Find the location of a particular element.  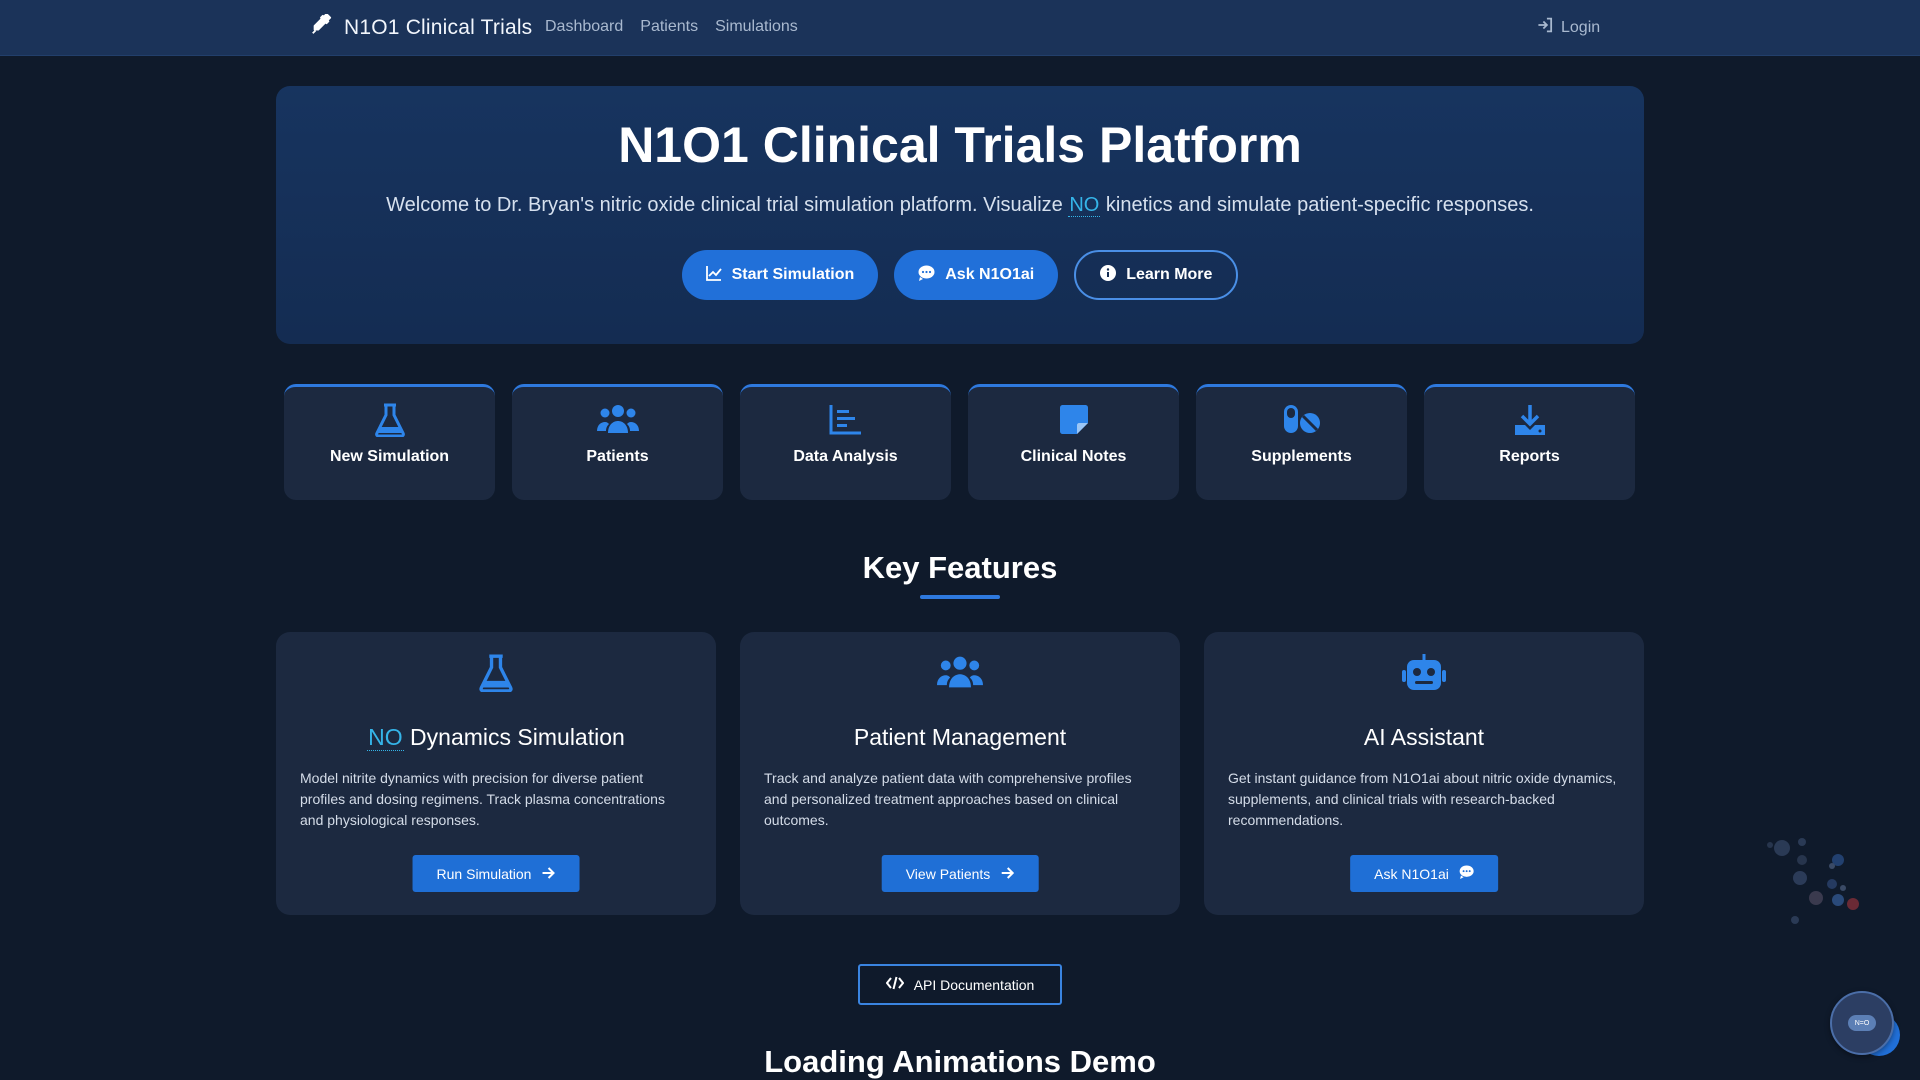

learn-more-button: Learn More is located at coordinates (1156, 275).